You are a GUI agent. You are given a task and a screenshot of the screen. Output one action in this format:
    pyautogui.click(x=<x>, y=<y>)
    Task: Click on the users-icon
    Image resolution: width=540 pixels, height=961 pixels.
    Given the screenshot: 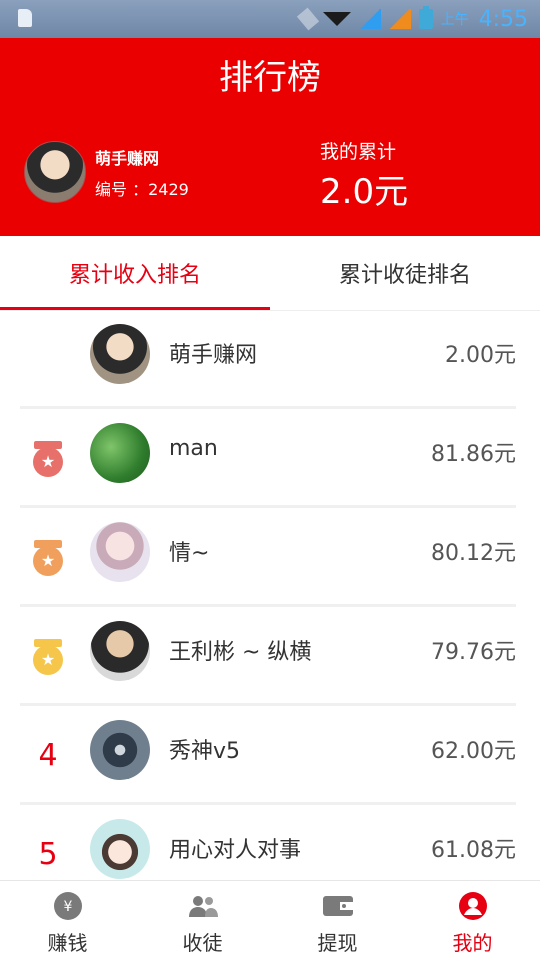 What is the action you would take?
    pyautogui.click(x=203, y=906)
    